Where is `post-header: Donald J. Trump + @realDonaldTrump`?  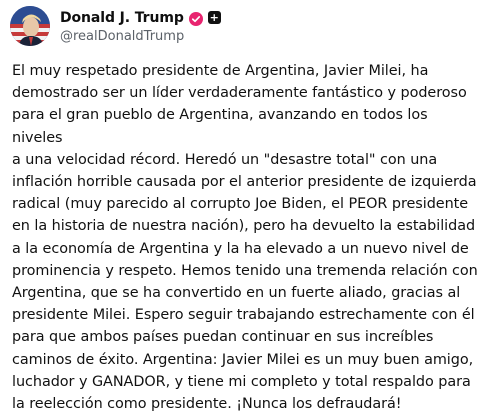 post-header: Donald J. Trump + @realDonaldTrump is located at coordinates (115, 26).